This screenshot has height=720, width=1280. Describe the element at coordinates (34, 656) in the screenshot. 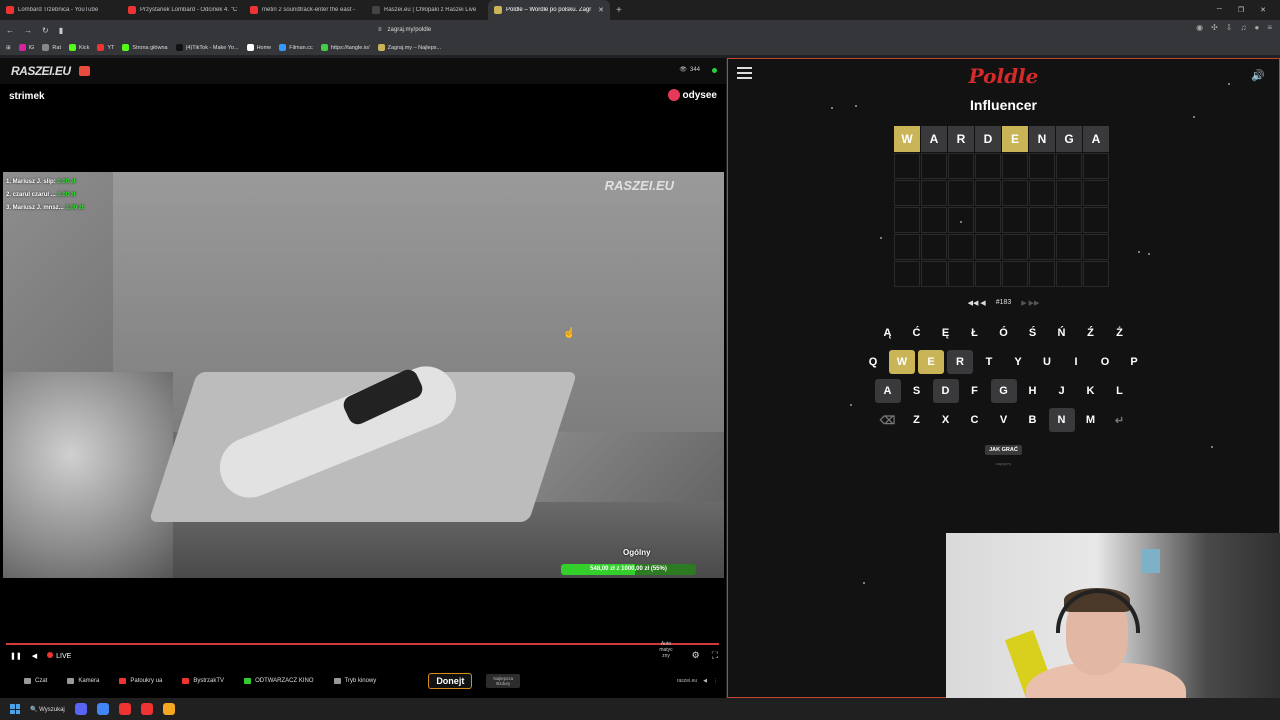

I see `volume-icon: ◀` at that location.